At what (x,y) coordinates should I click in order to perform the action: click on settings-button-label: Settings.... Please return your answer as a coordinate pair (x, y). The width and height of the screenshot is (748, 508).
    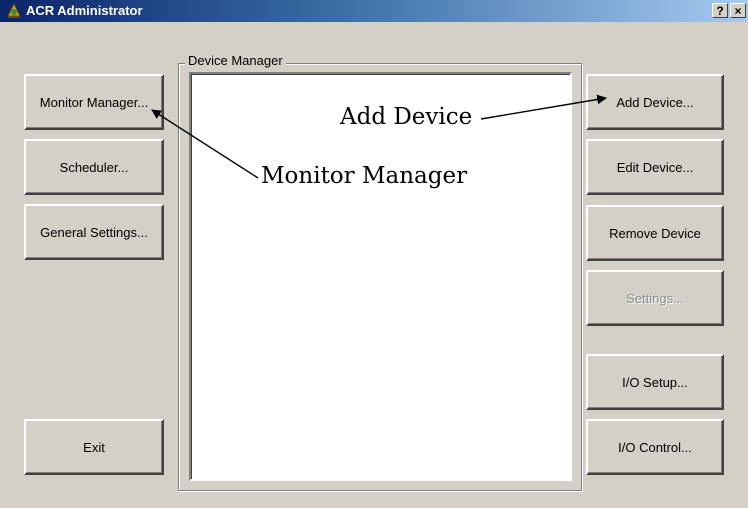
    Looking at the image, I should click on (655, 298).